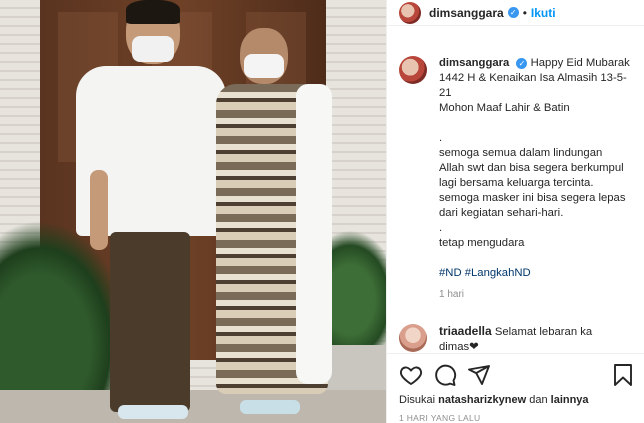 Image resolution: width=644 pixels, height=423 pixels. I want to click on man-mask, so click(153, 49).